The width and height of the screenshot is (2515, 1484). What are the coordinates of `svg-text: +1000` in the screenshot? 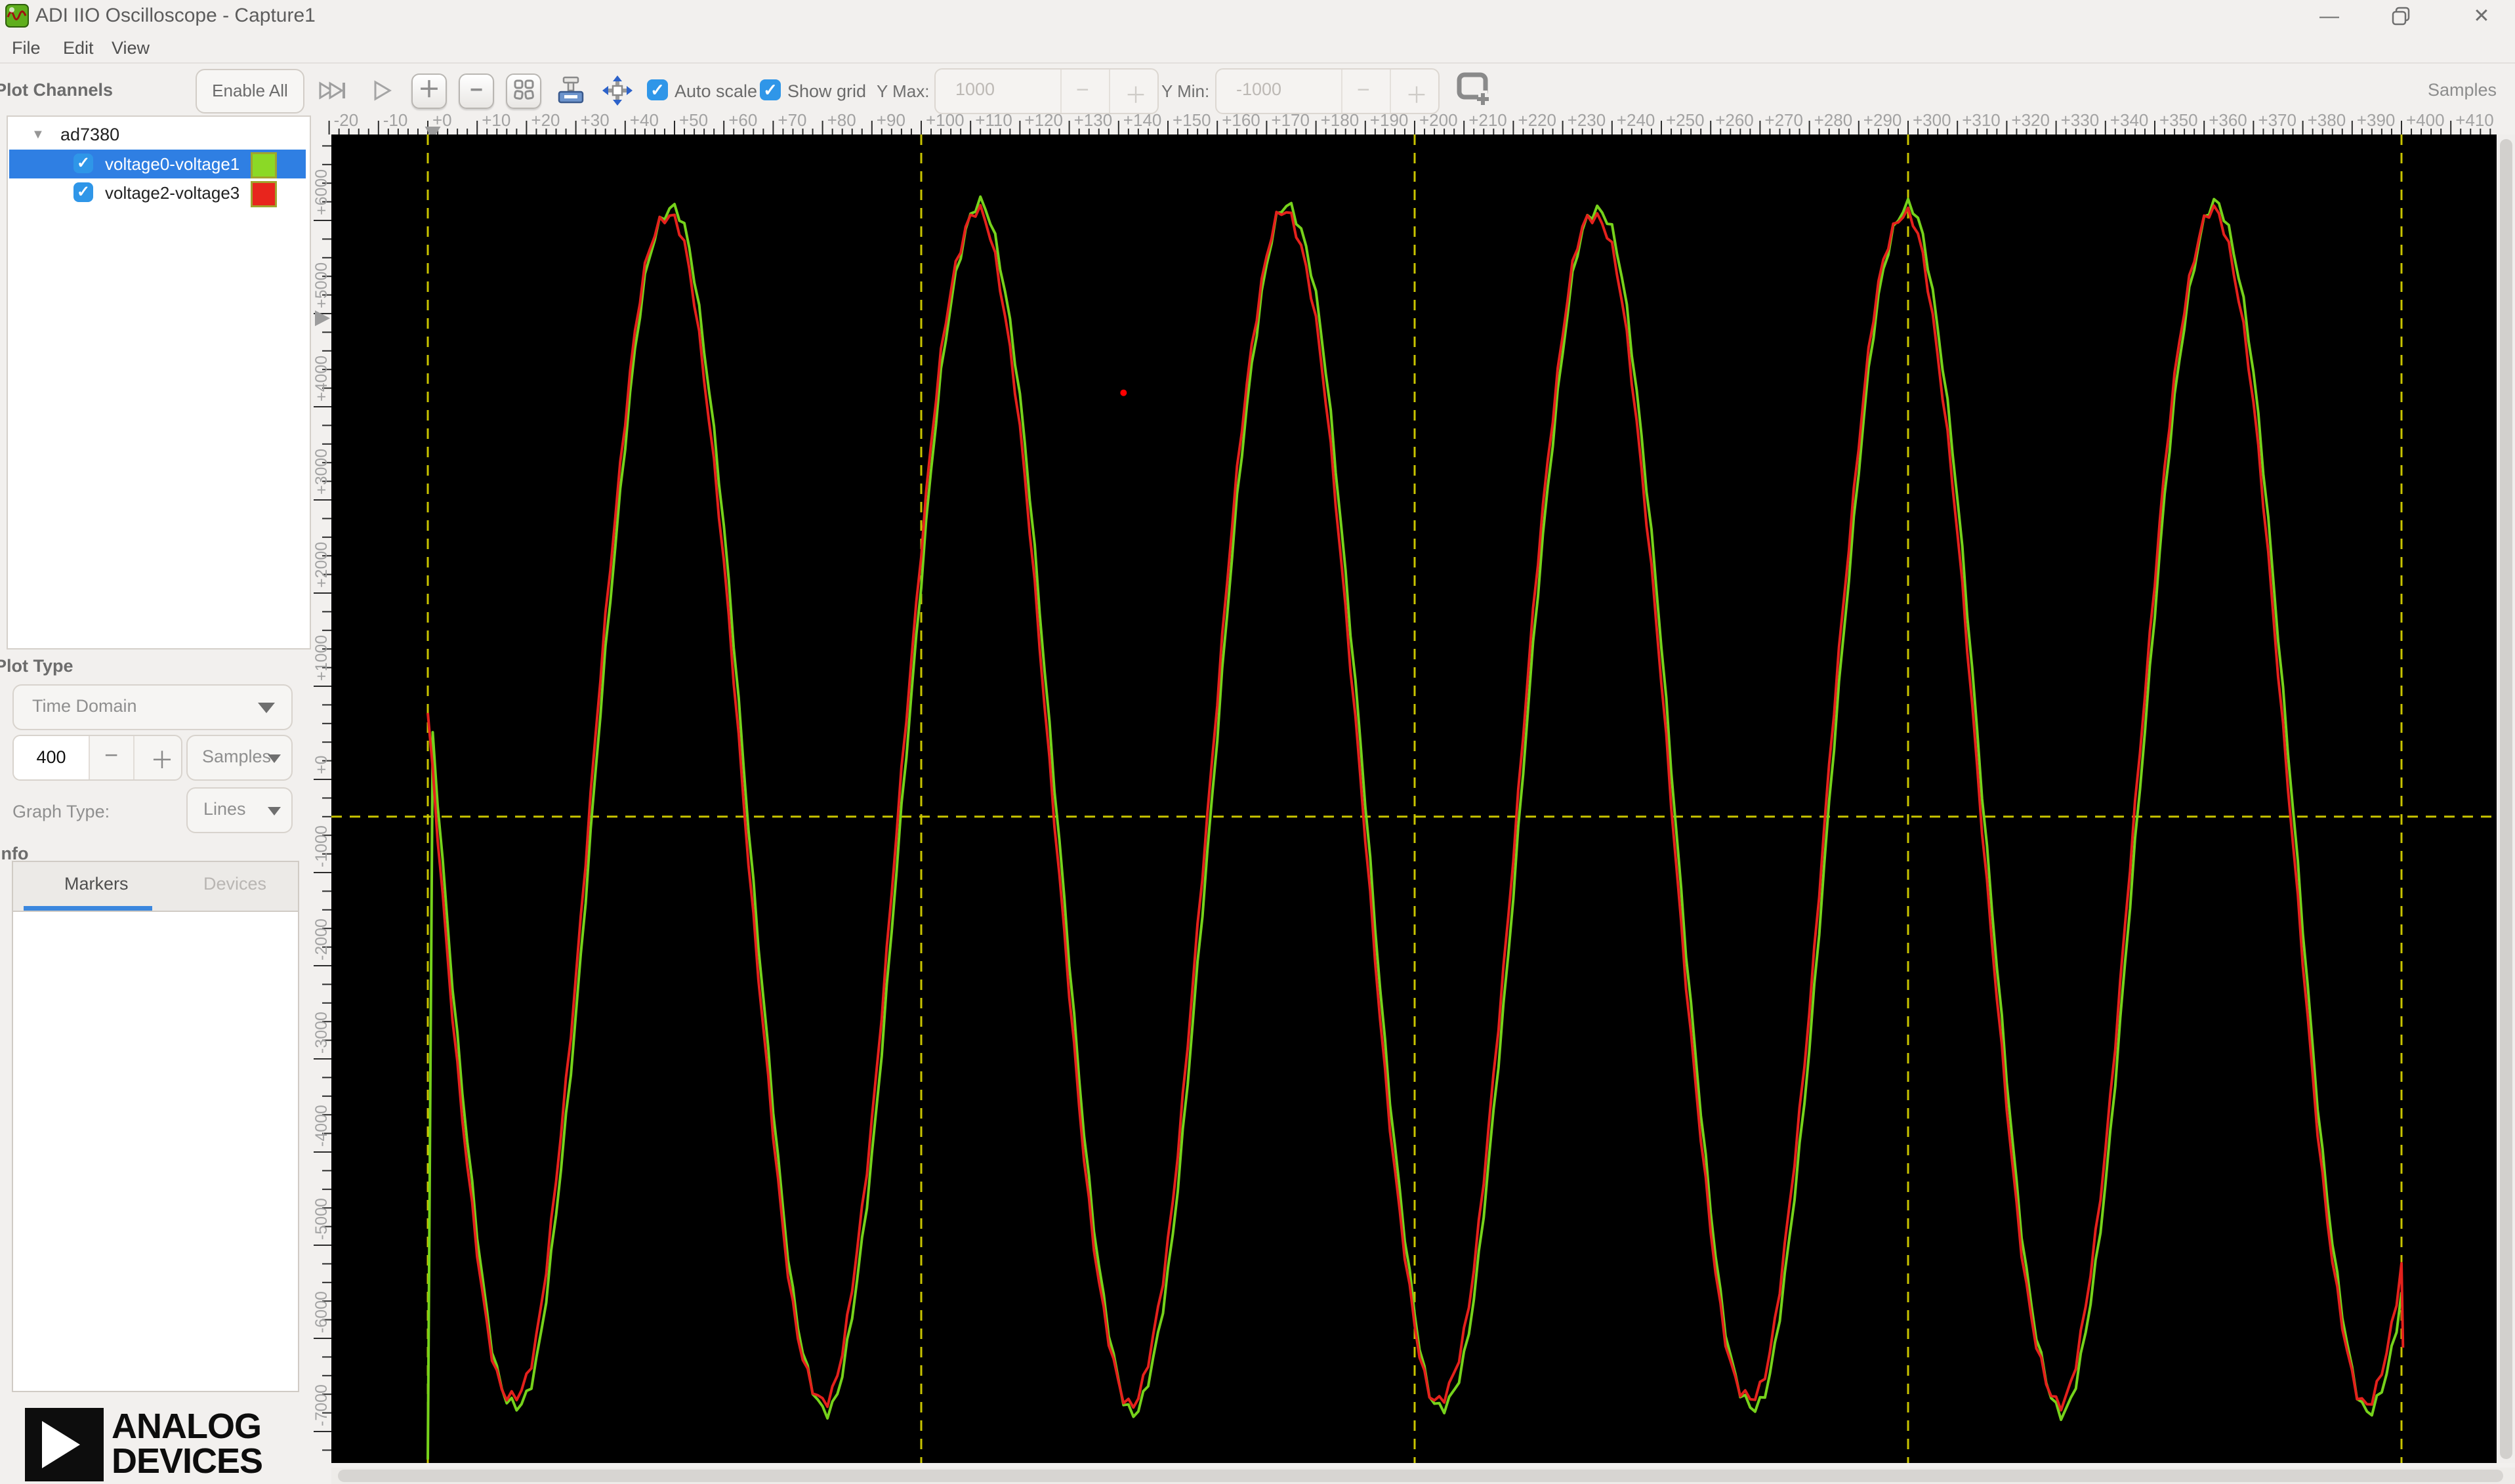 It's located at (321, 658).